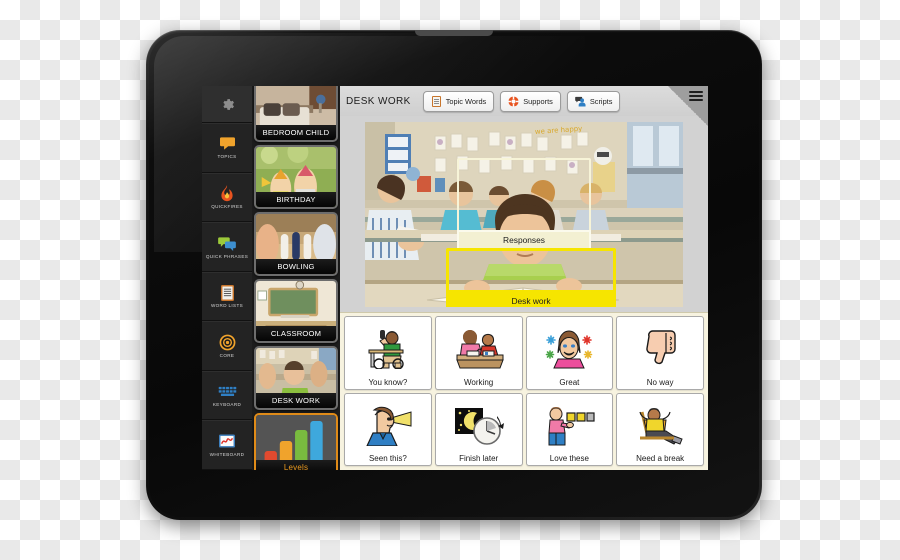 The width and height of the screenshot is (900, 560). I want to click on app-toolbar: DESK WORK Topic Words Supports Scripts, so click(524, 106).